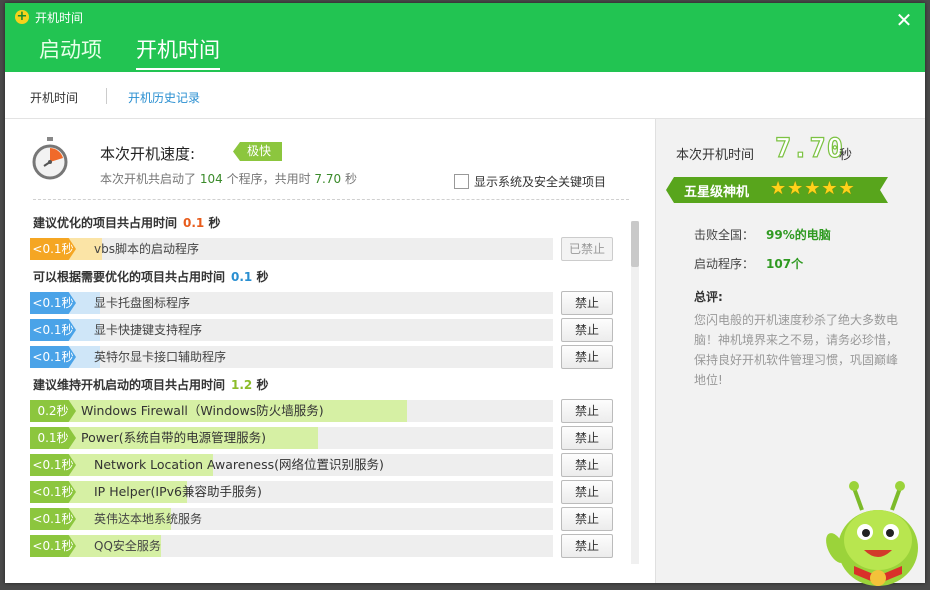  Describe the element at coordinates (59, 18) in the screenshot. I see `window-title: 开机时间` at that location.